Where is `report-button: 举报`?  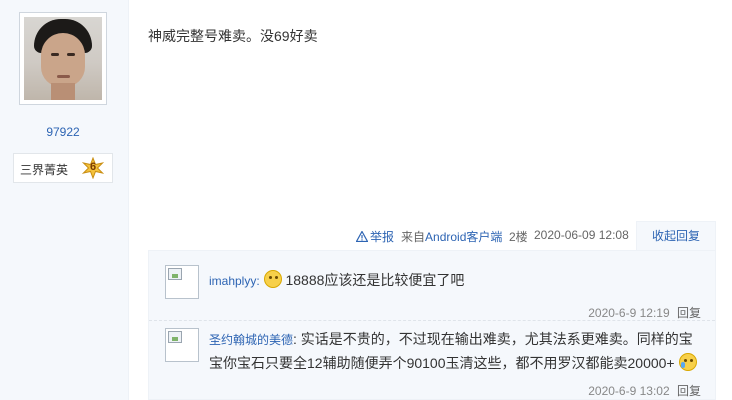
report-button: 举报 is located at coordinates (375, 236).